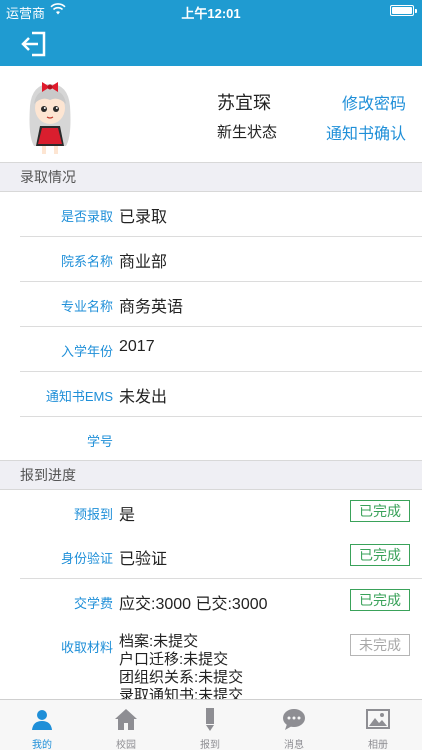 The width and height of the screenshot is (422, 750). Describe the element at coordinates (211, 13) in the screenshot. I see `clock: 上午12:01` at that location.